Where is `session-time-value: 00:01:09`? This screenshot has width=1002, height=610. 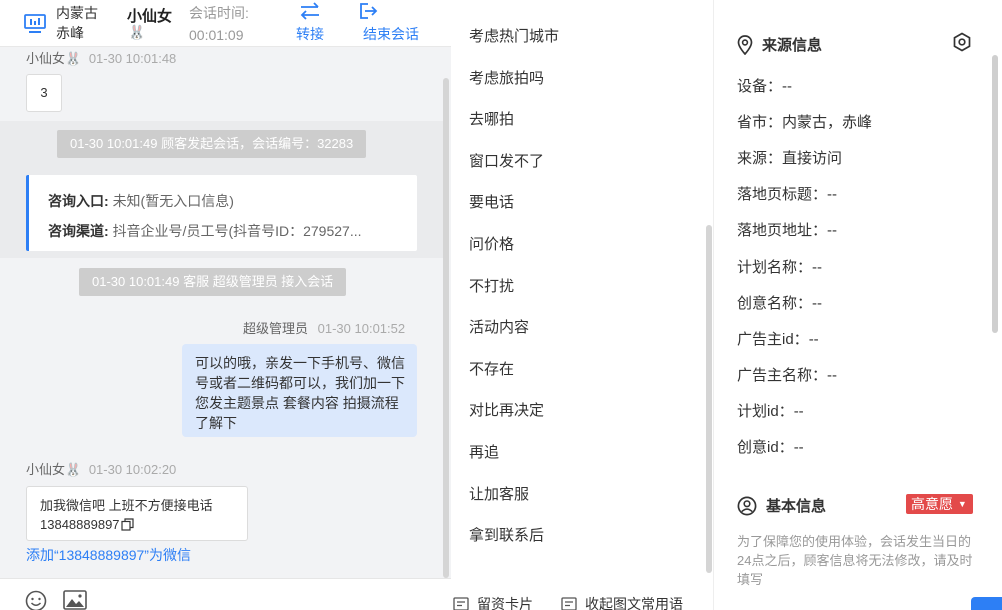
session-time-value: 00:01:09 is located at coordinates (216, 35).